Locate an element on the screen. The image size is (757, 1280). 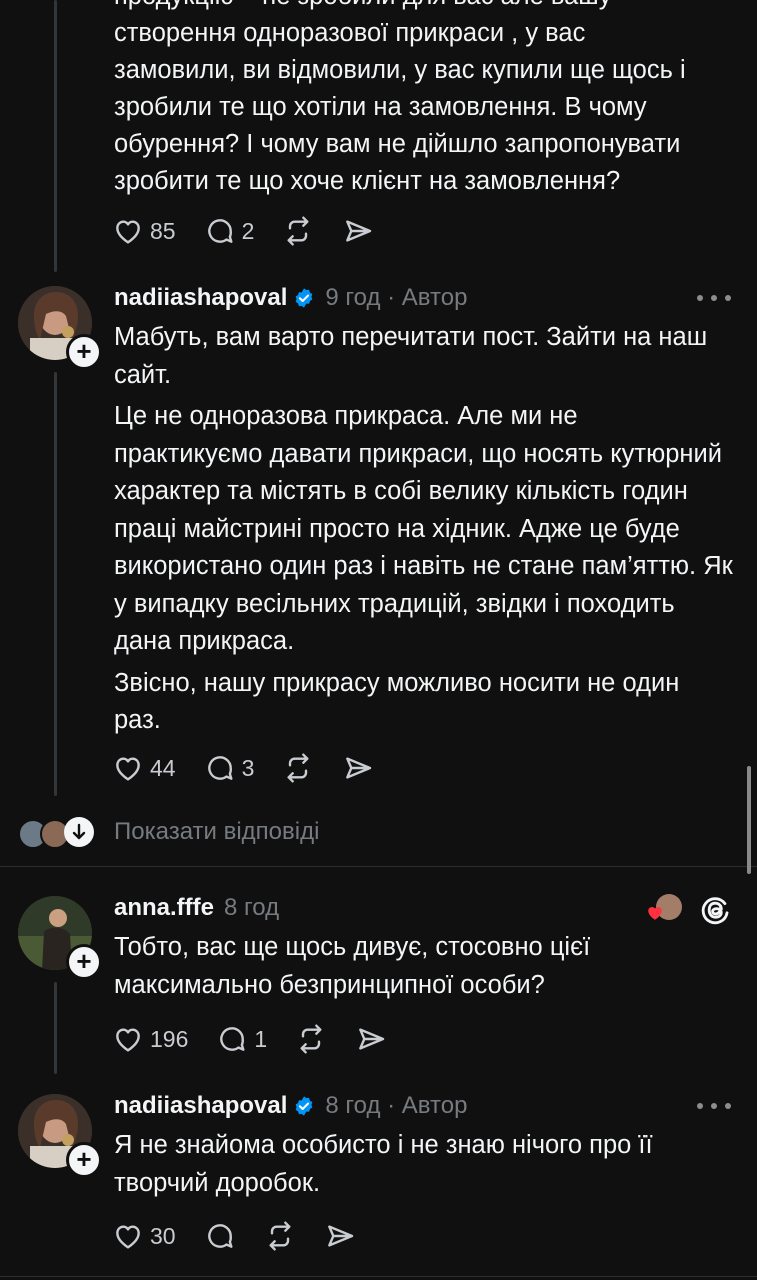
reply-button is located at coordinates (220, 1236).